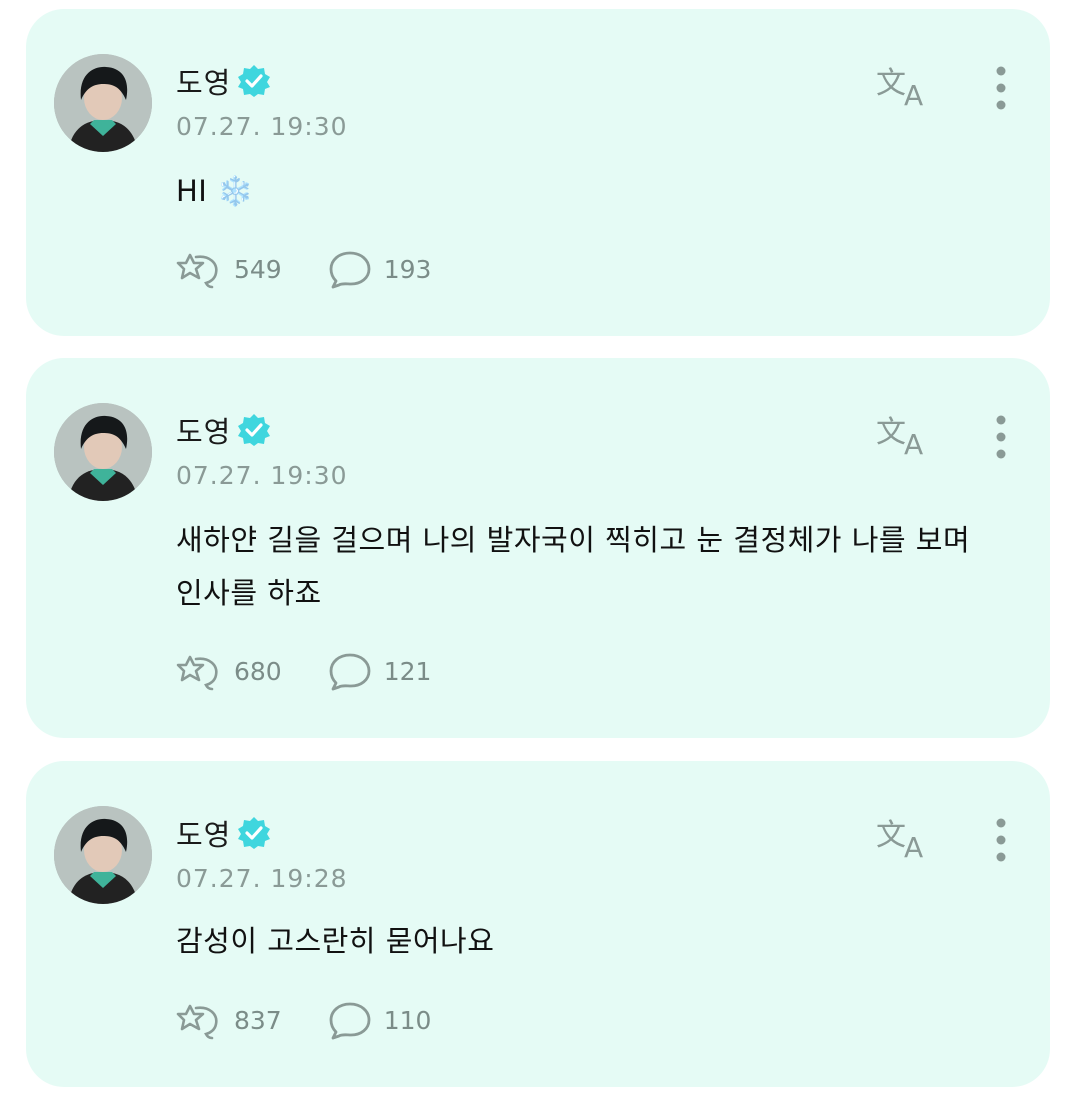 This screenshot has width=1078, height=1093. I want to click on comment-count: 193, so click(407, 269).